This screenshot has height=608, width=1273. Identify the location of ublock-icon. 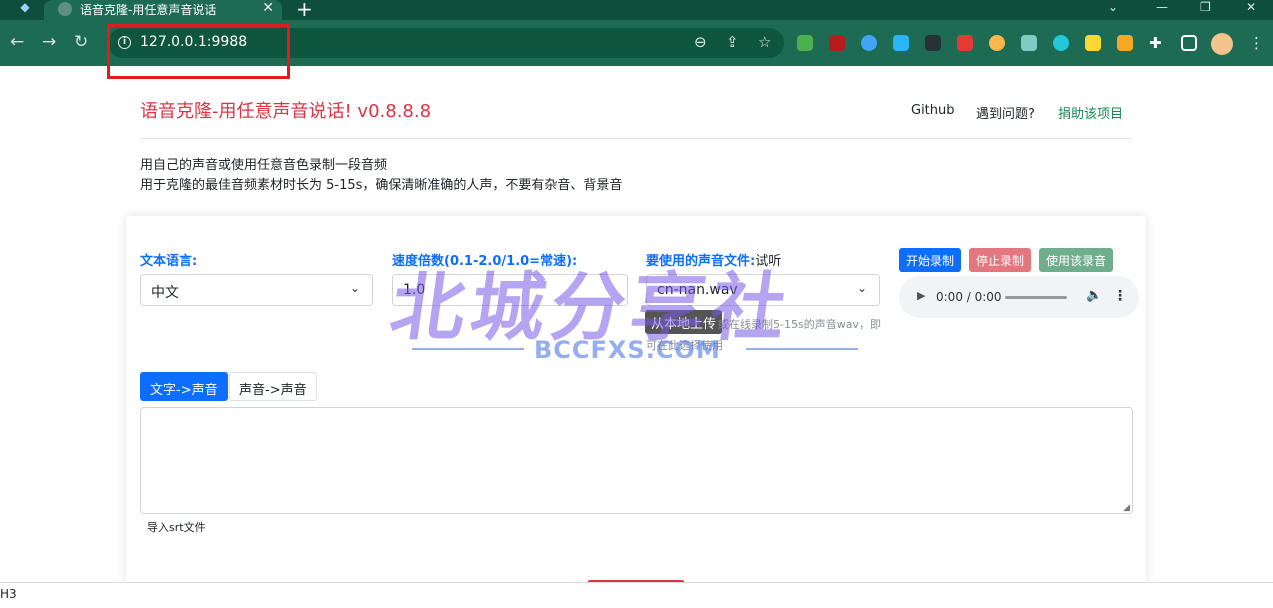
(837, 43).